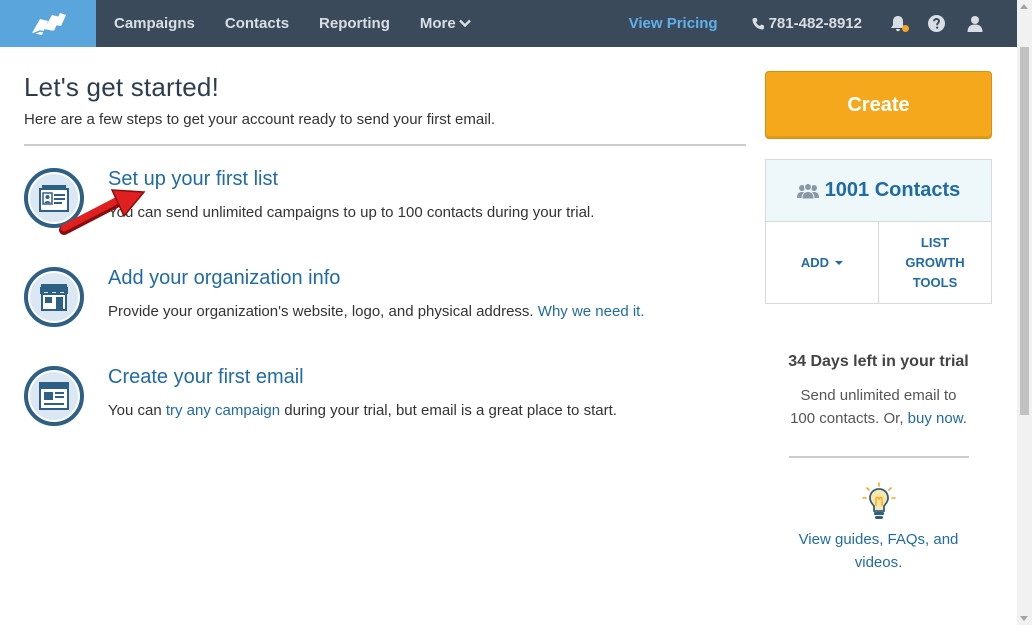 The width and height of the screenshot is (1032, 625). I want to click on view-pricing-link: View Pricing, so click(673, 23).